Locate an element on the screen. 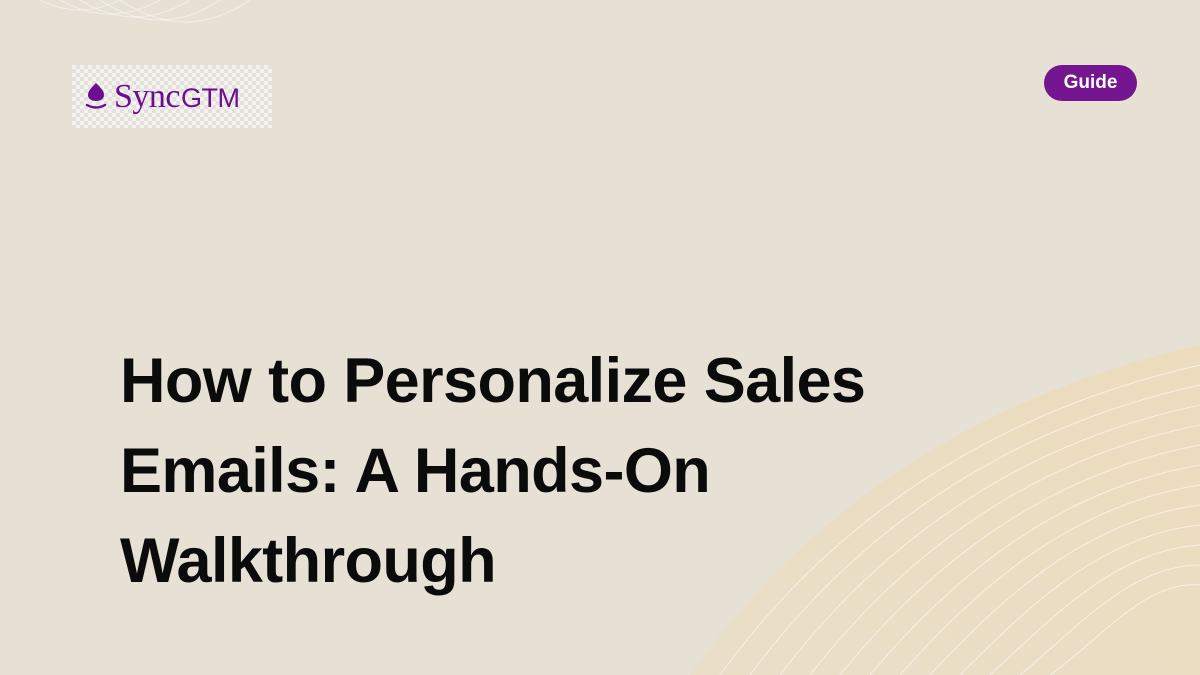  category-badge: Guide is located at coordinates (1090, 83).